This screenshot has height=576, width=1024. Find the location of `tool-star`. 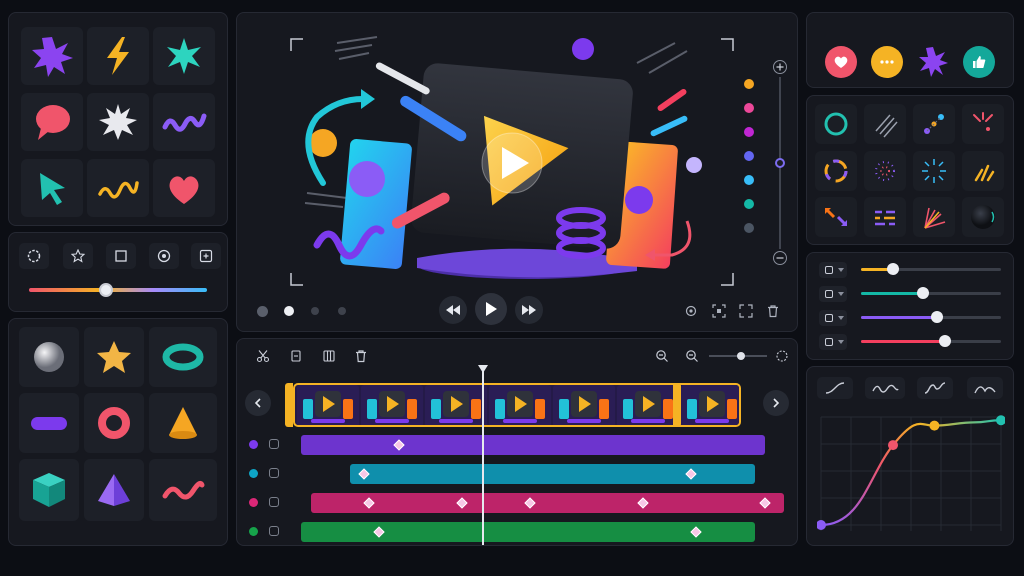

tool-star is located at coordinates (78, 256).